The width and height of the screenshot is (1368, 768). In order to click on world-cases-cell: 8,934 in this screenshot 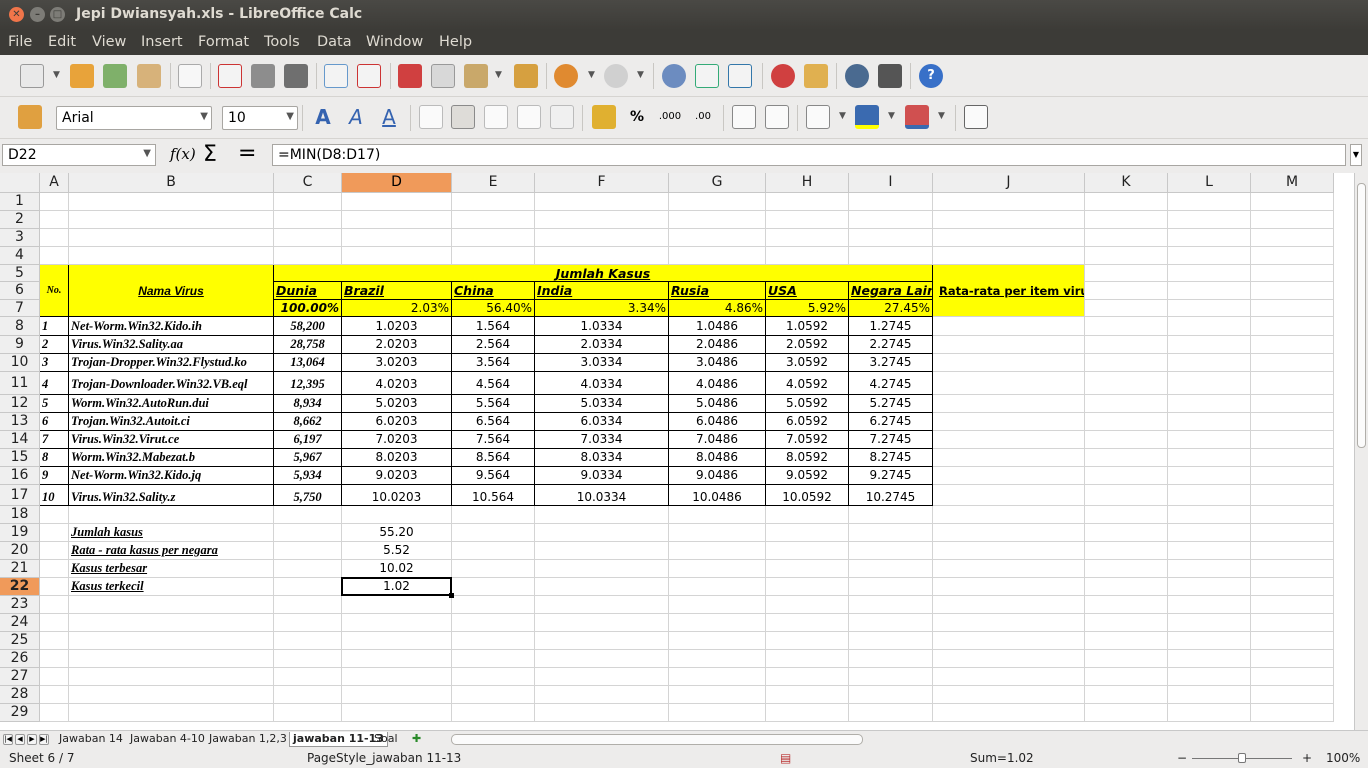, I will do `click(308, 404)`.